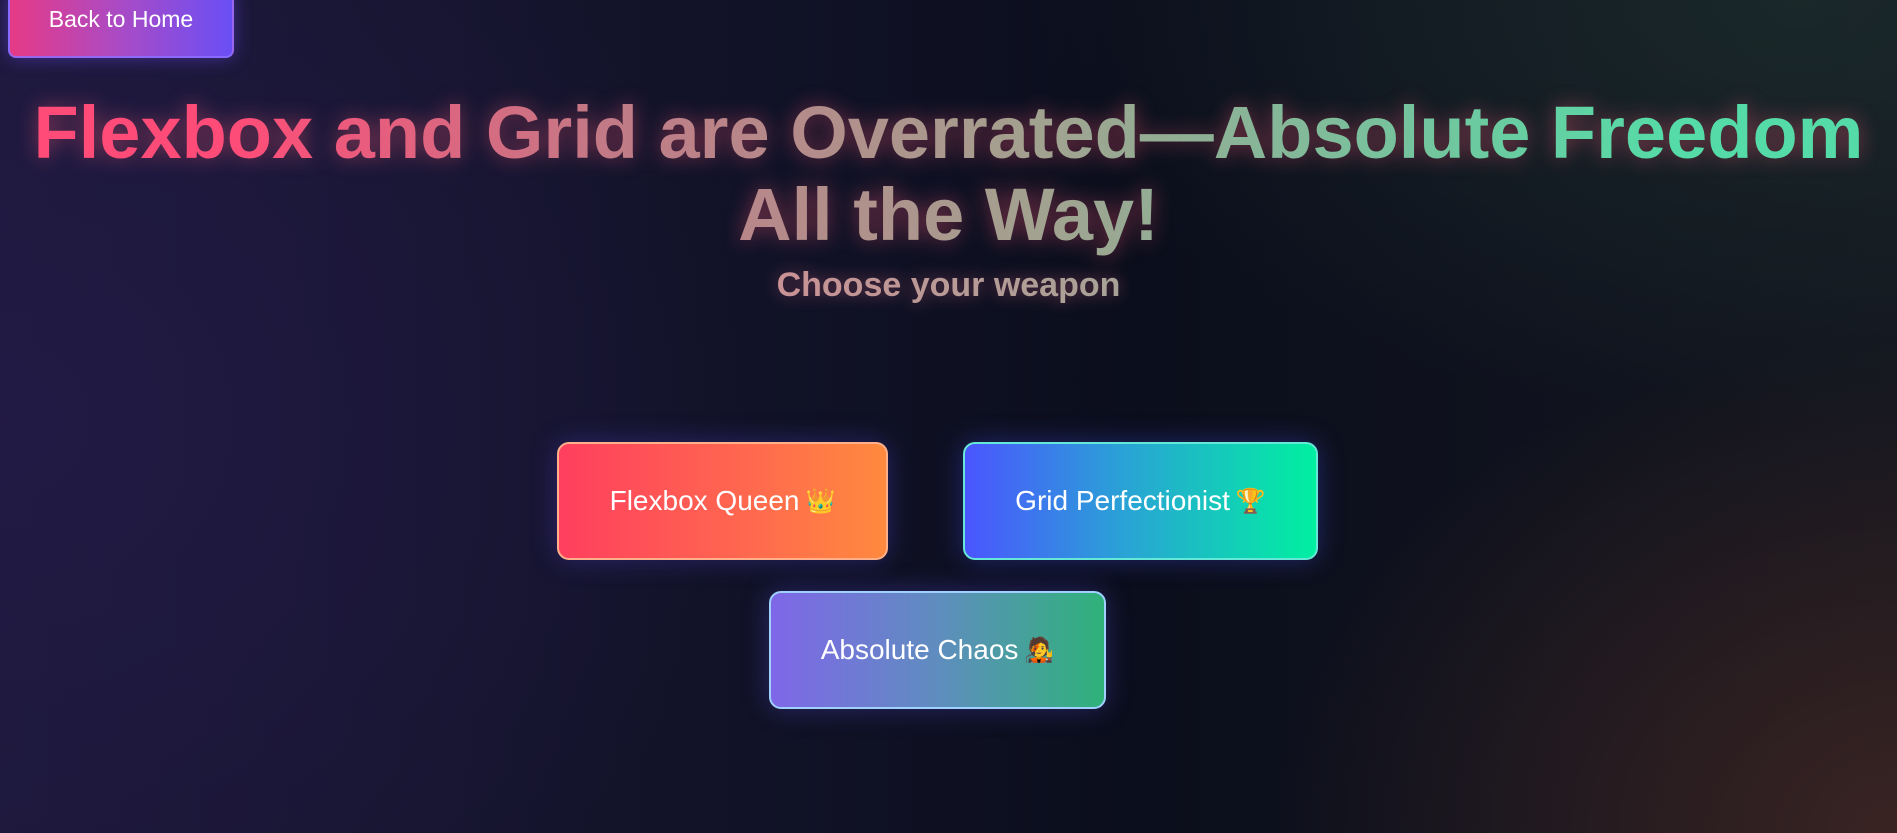  What do you see at coordinates (1039, 650) in the screenshot?
I see `chaos-person-icon: 🧑‍🎤` at bounding box center [1039, 650].